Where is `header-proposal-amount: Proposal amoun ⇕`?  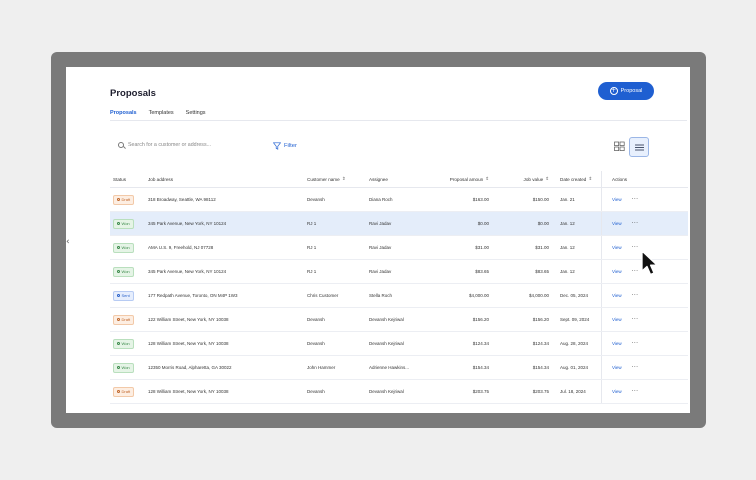 header-proposal-amount: Proposal amoun ⇕ is located at coordinates (459, 179).